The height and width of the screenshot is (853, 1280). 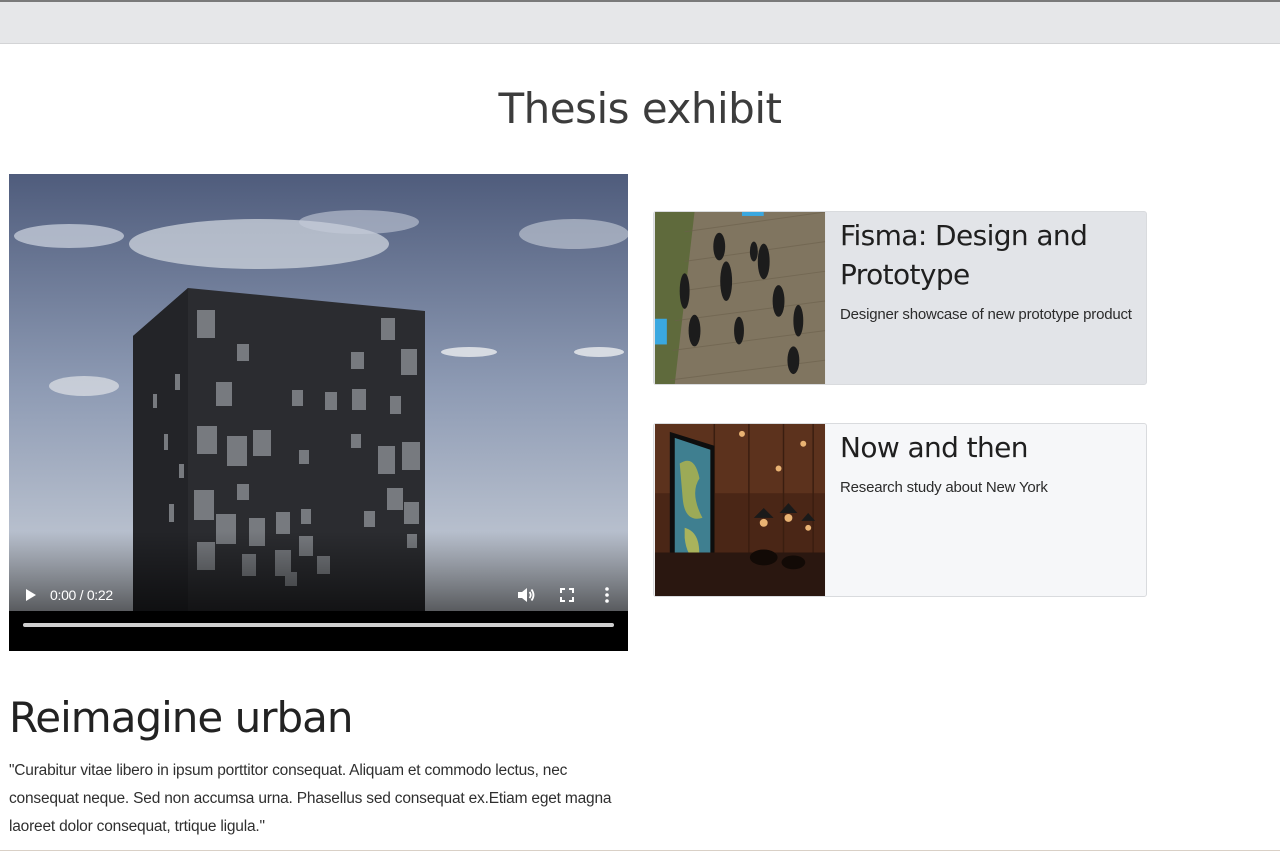 What do you see at coordinates (740, 298) in the screenshot?
I see `project-thumbnail-fisma` at bounding box center [740, 298].